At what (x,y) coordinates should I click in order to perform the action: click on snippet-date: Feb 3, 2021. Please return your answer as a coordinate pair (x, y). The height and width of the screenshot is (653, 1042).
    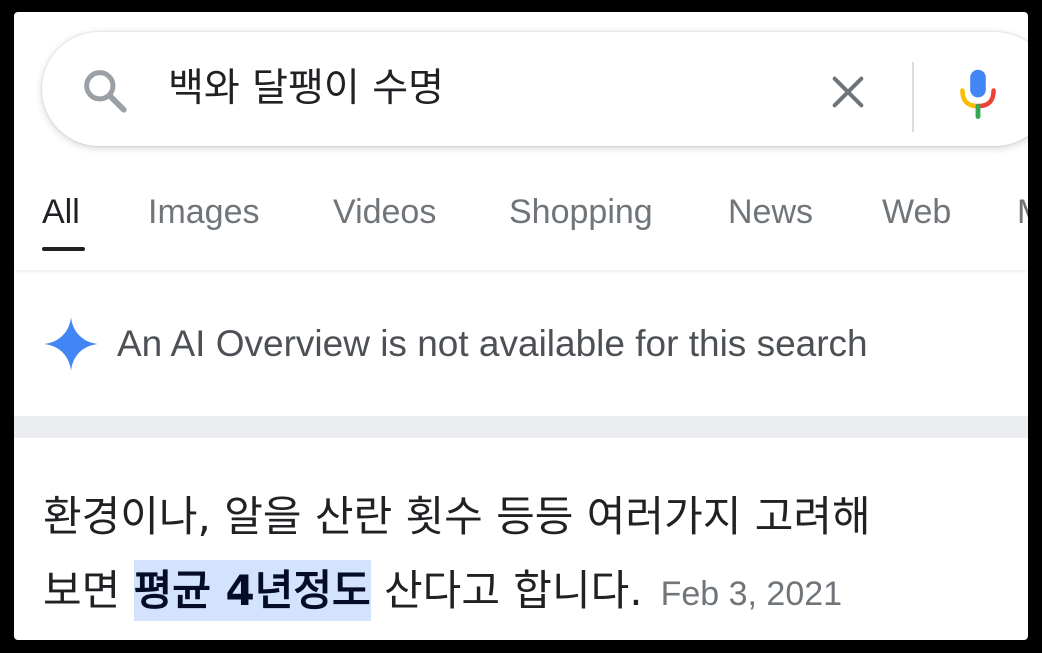
    Looking at the image, I should click on (751, 594).